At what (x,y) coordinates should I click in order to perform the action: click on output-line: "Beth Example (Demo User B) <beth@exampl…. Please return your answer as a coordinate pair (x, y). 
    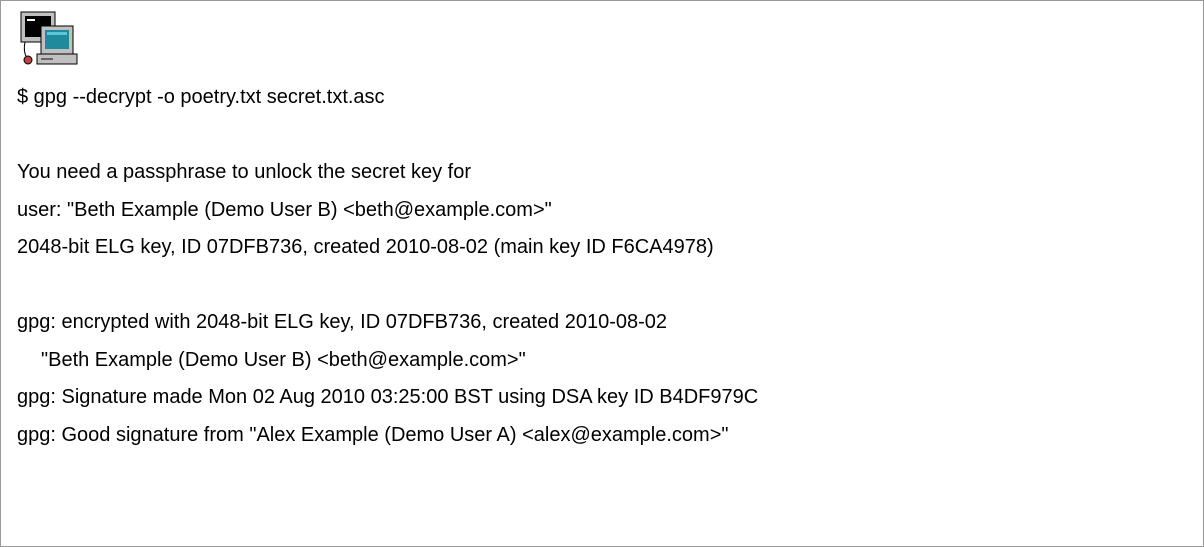
    Looking at the image, I should click on (283, 359).